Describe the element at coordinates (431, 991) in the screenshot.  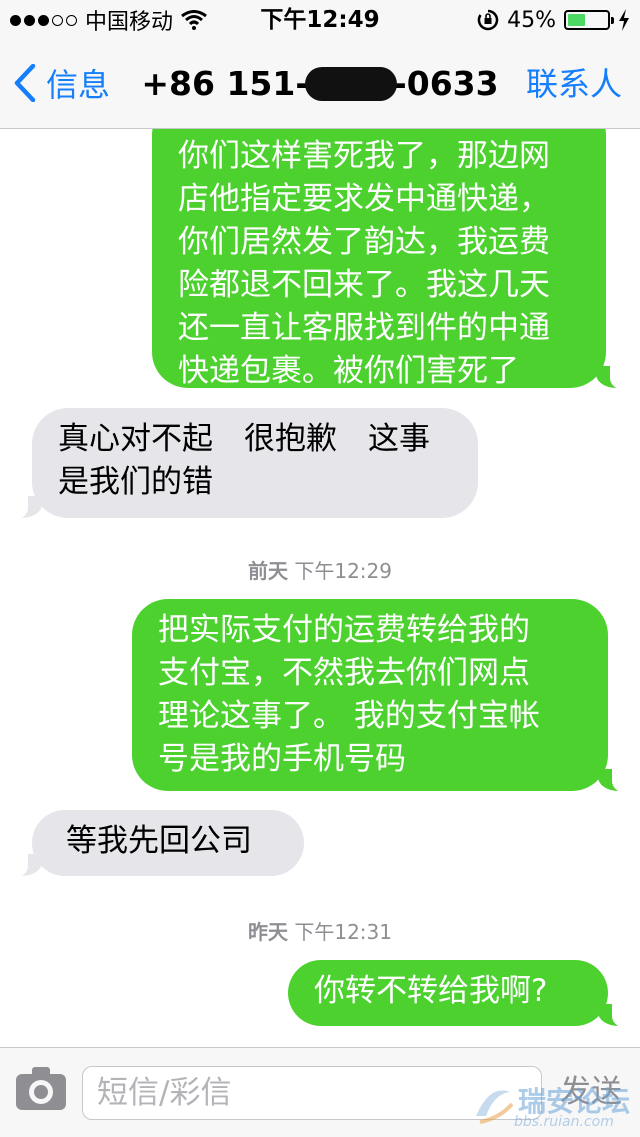
I see `message-line: 你转不转给我啊?` at that location.